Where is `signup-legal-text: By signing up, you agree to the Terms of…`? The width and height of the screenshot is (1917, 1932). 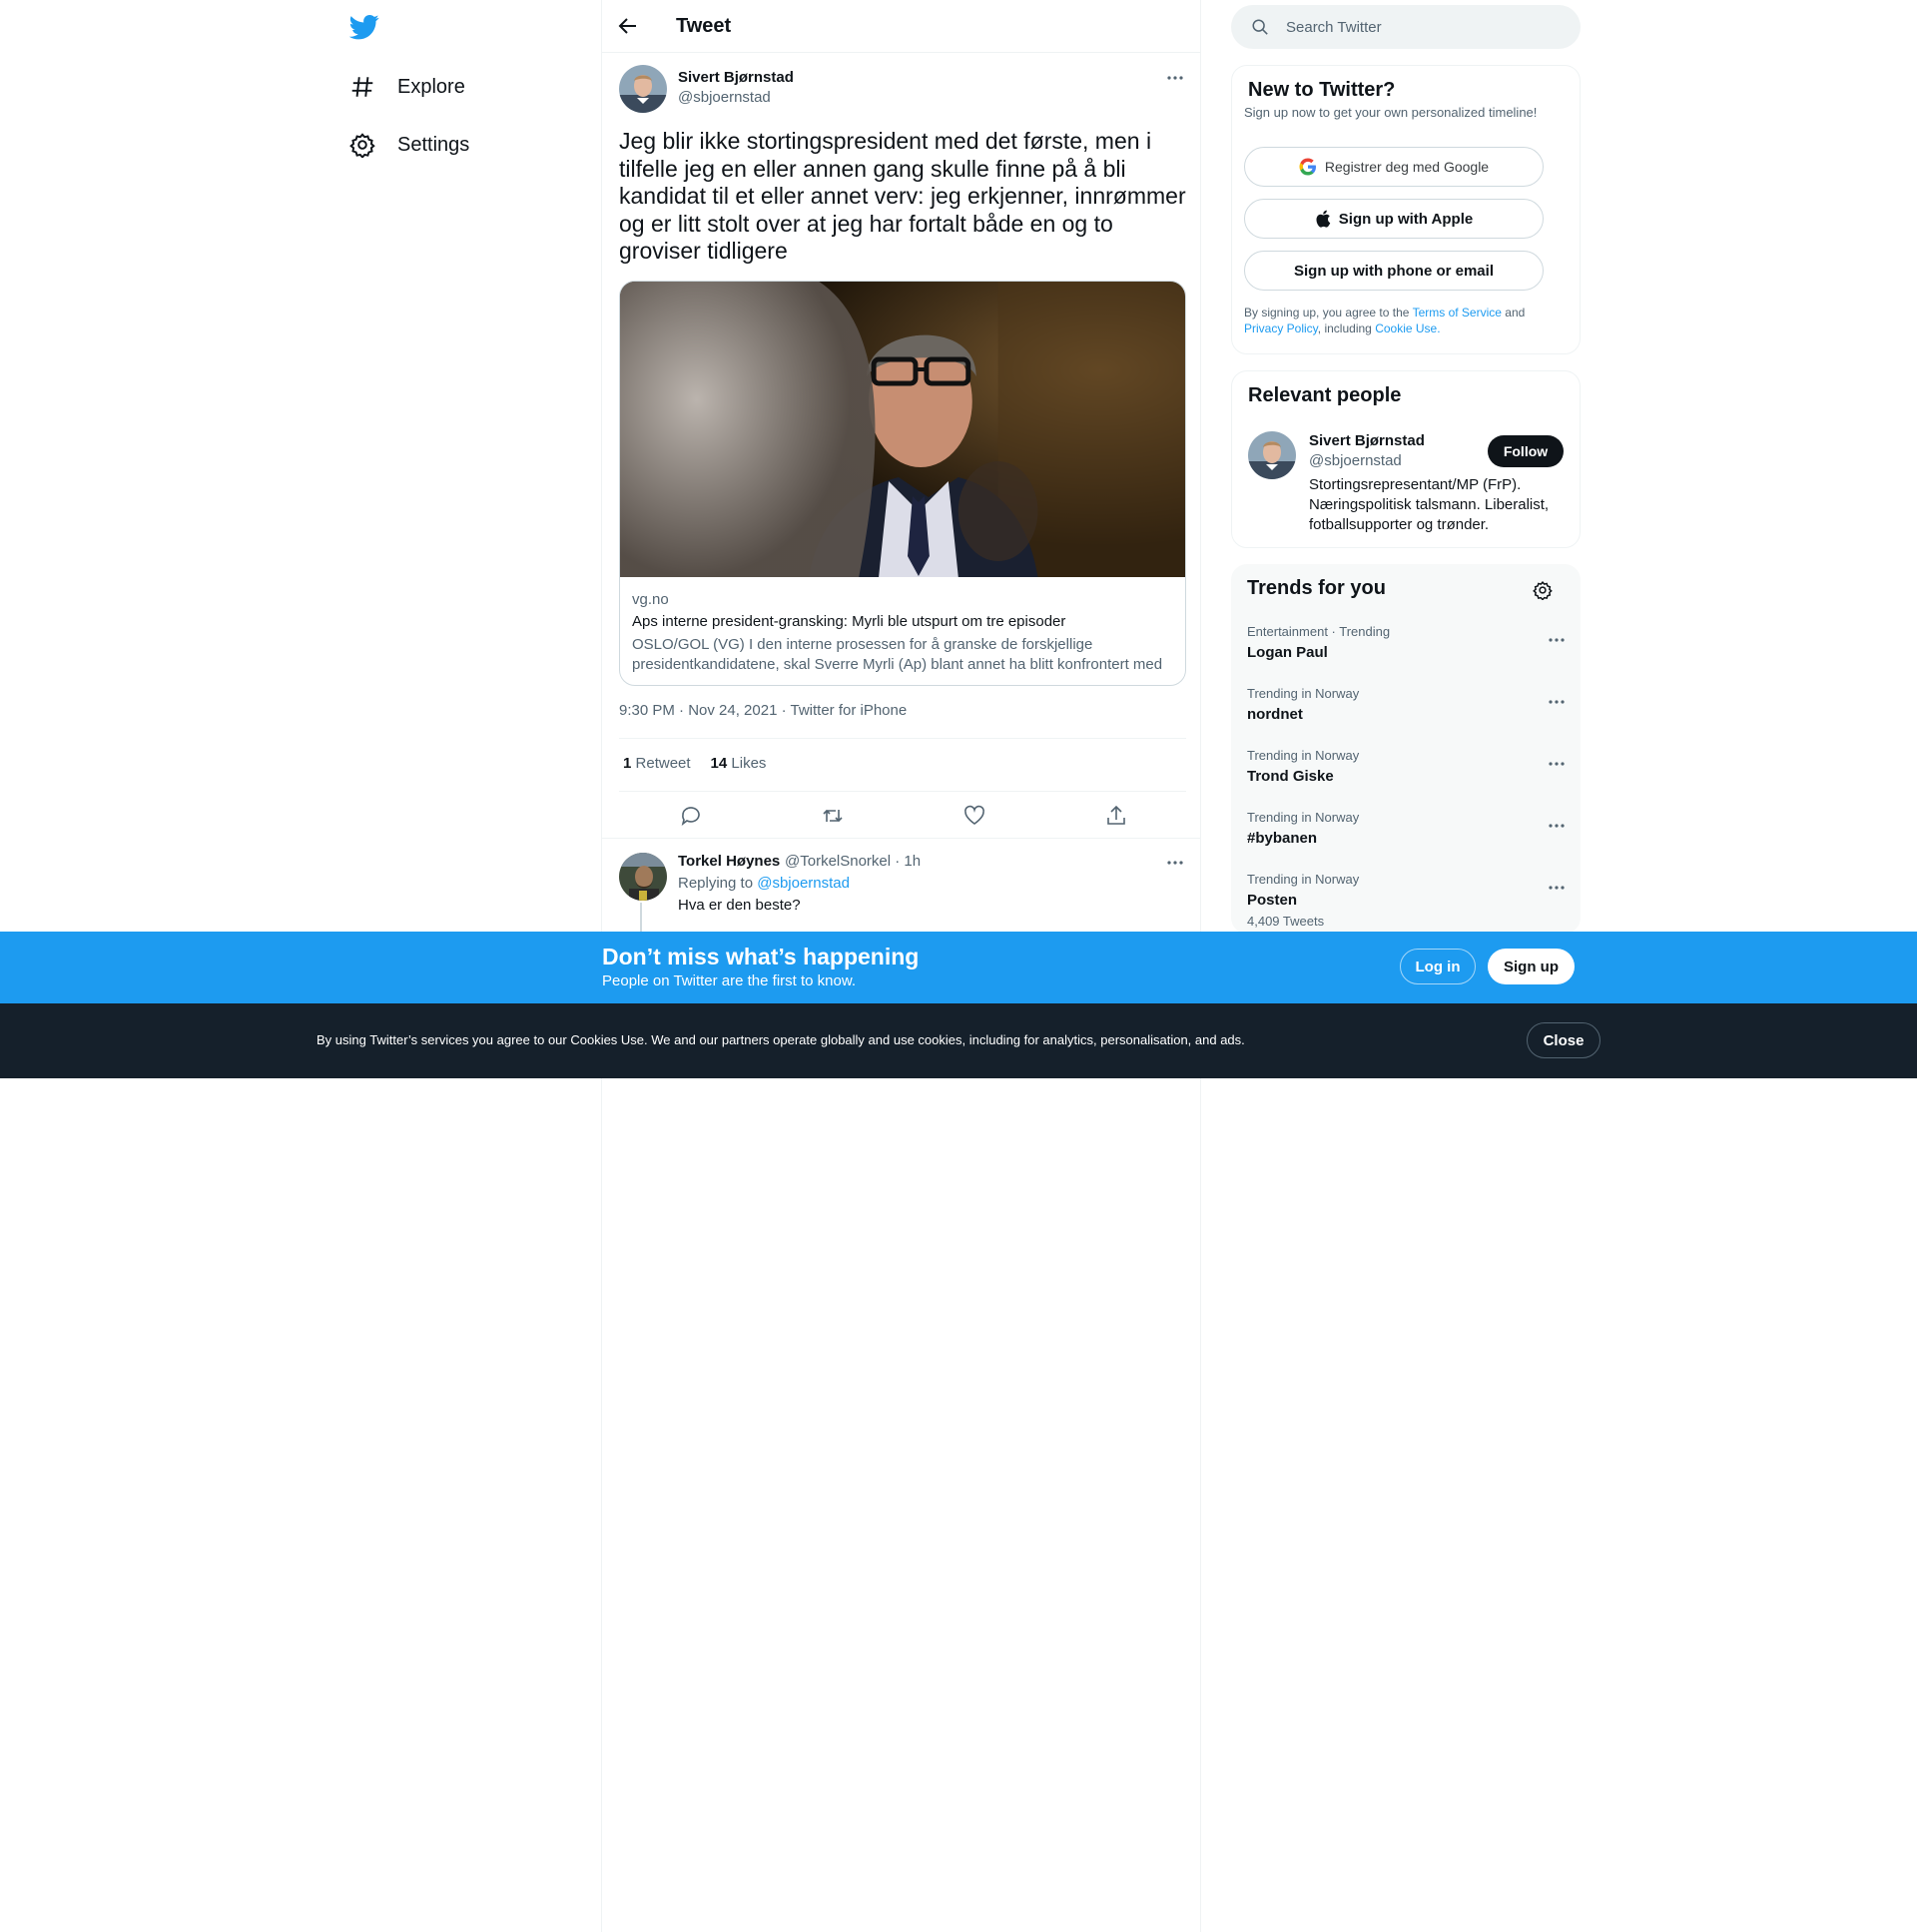 signup-legal-text: By signing up, you agree to the Terms of… is located at coordinates (1404, 320).